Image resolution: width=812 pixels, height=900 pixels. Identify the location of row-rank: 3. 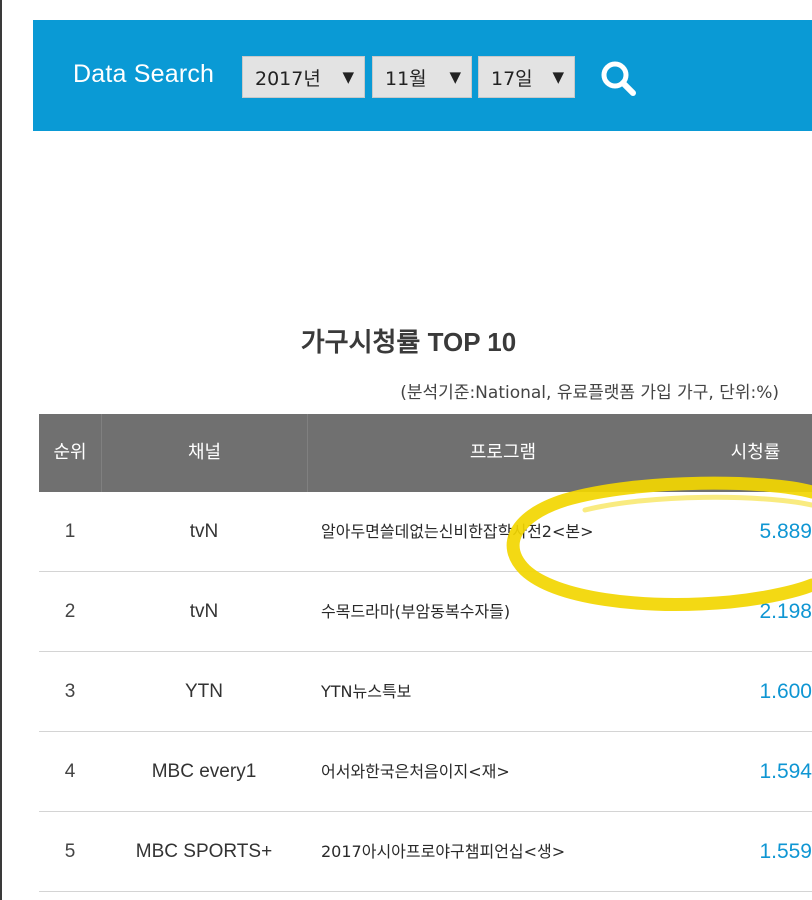
(70, 691).